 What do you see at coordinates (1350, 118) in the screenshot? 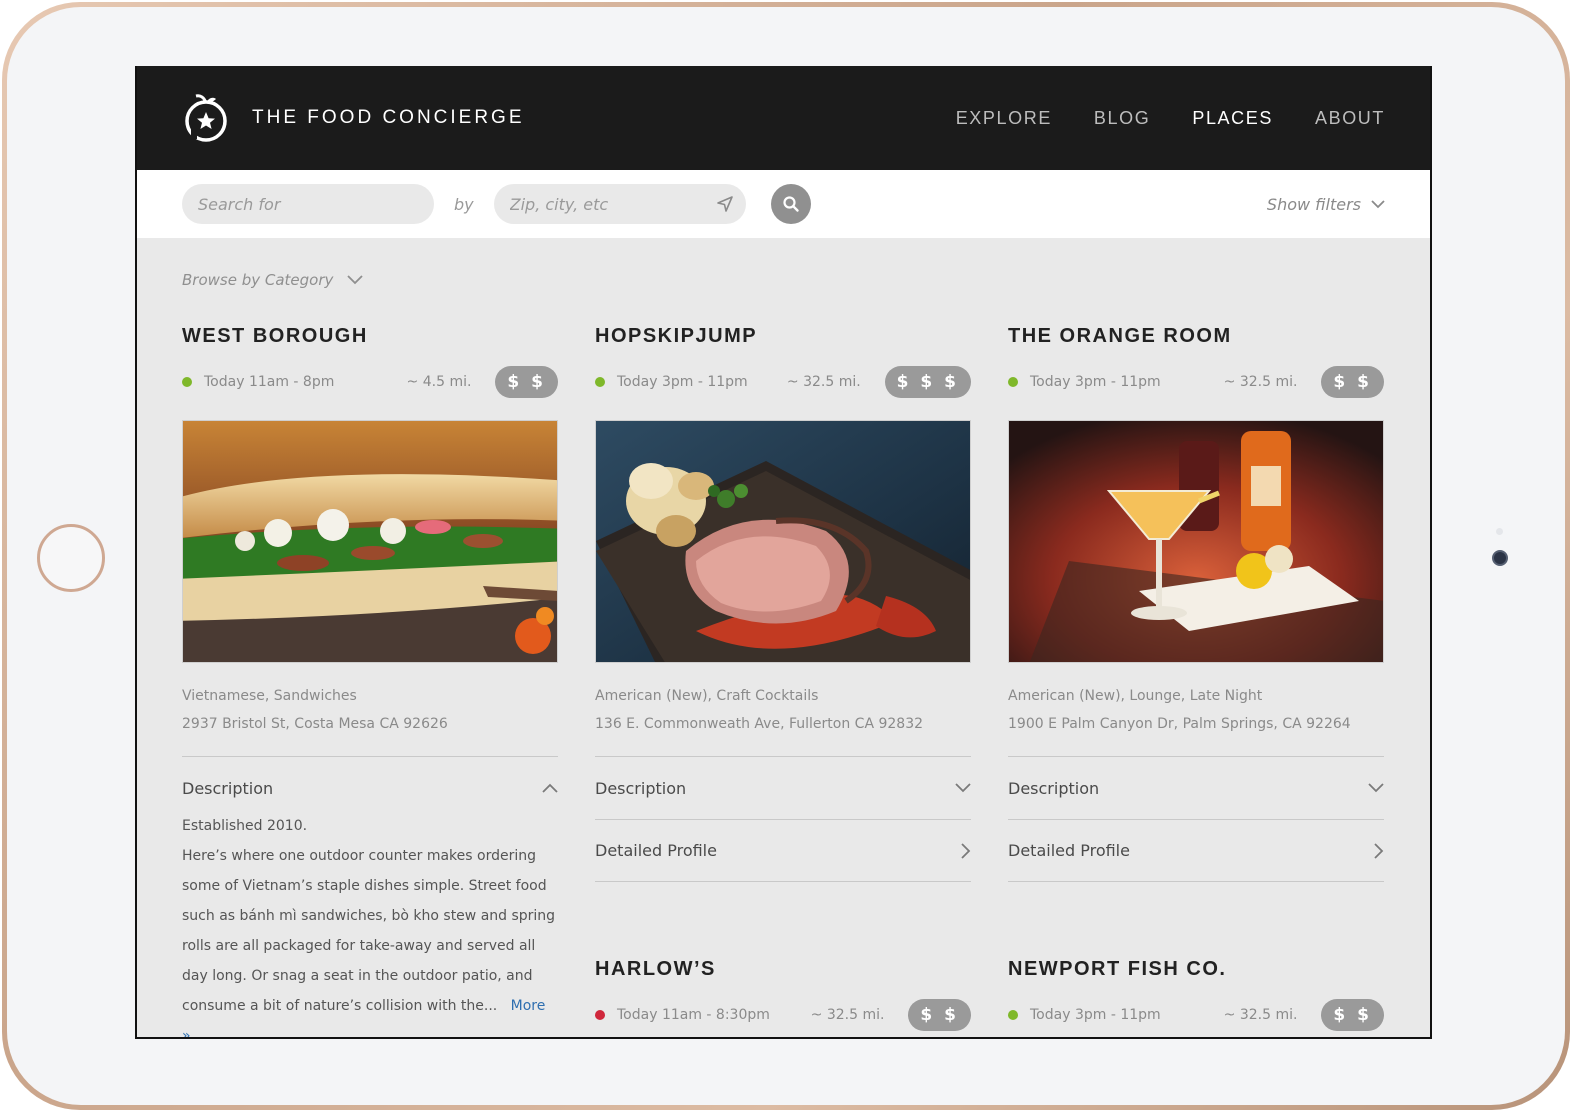
I see `nav-about: ABOUT` at bounding box center [1350, 118].